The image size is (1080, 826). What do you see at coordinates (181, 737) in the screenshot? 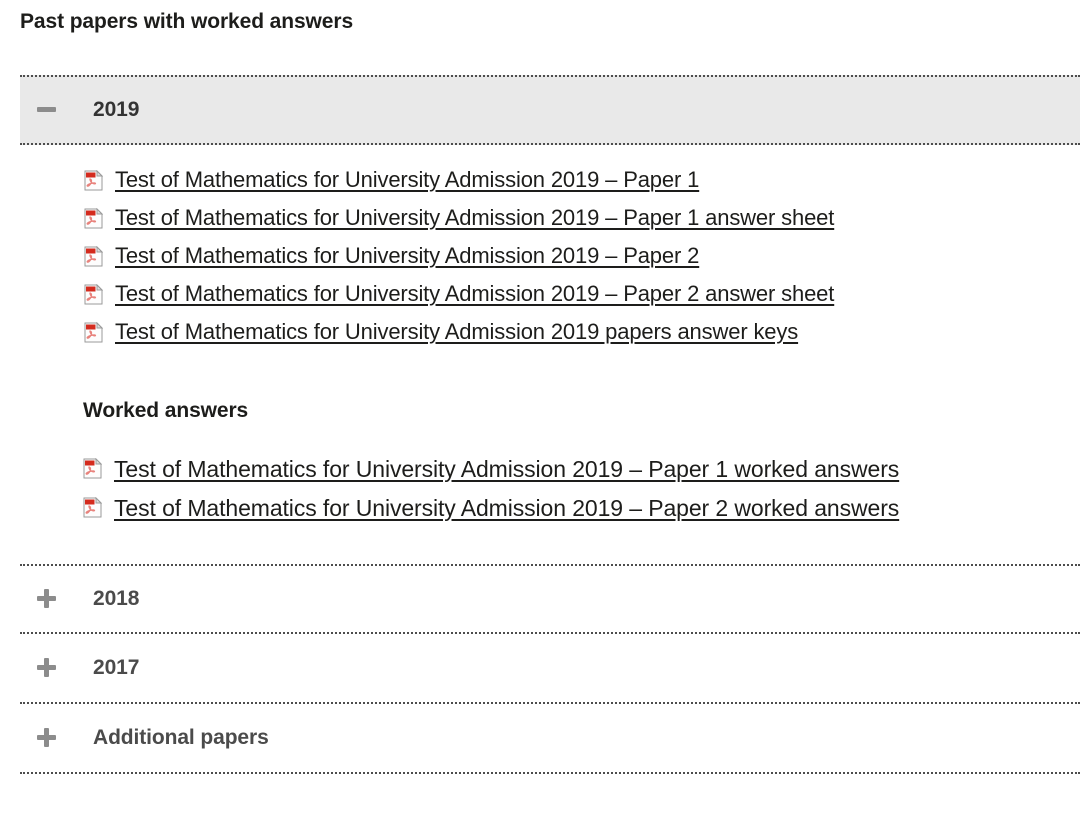
I see `accordion-label-additional-papers: Additional papers` at bounding box center [181, 737].